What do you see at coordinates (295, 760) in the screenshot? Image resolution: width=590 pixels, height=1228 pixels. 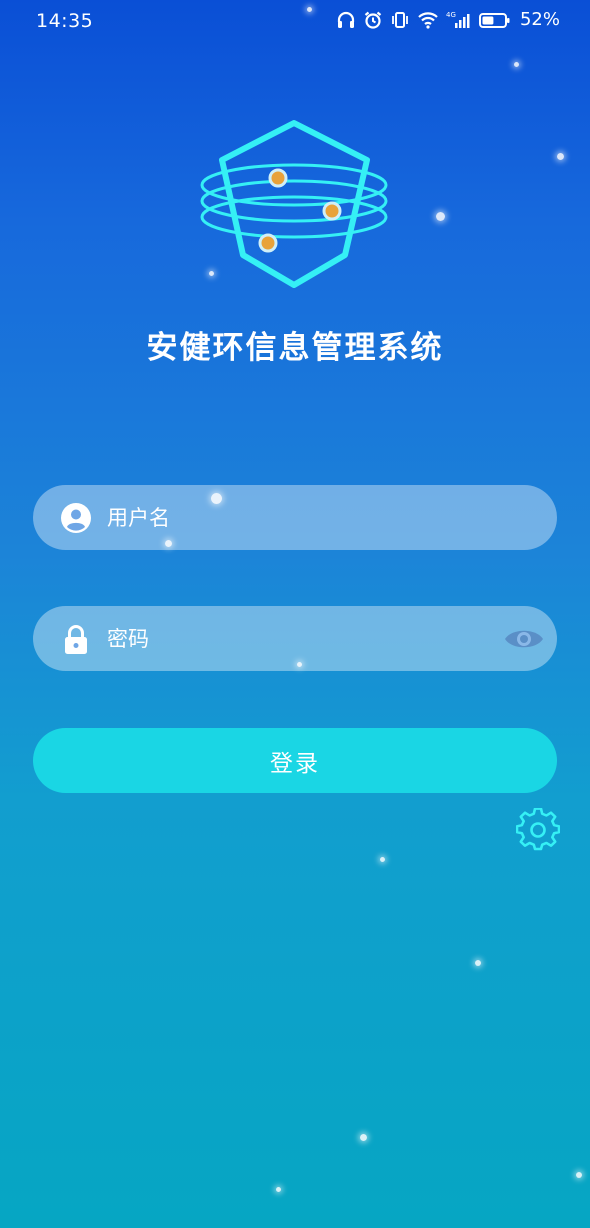 I see `login-button: 登录` at bounding box center [295, 760].